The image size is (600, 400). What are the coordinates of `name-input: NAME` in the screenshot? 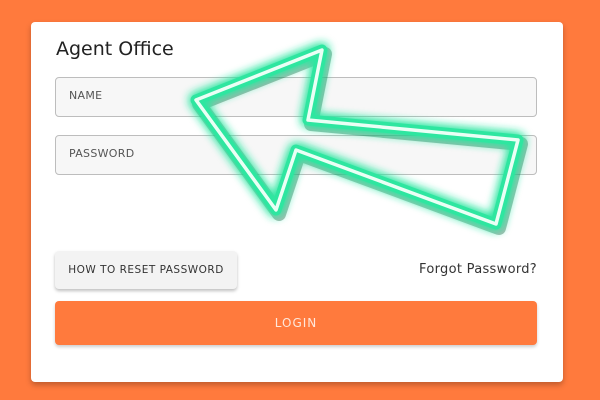 It's located at (296, 97).